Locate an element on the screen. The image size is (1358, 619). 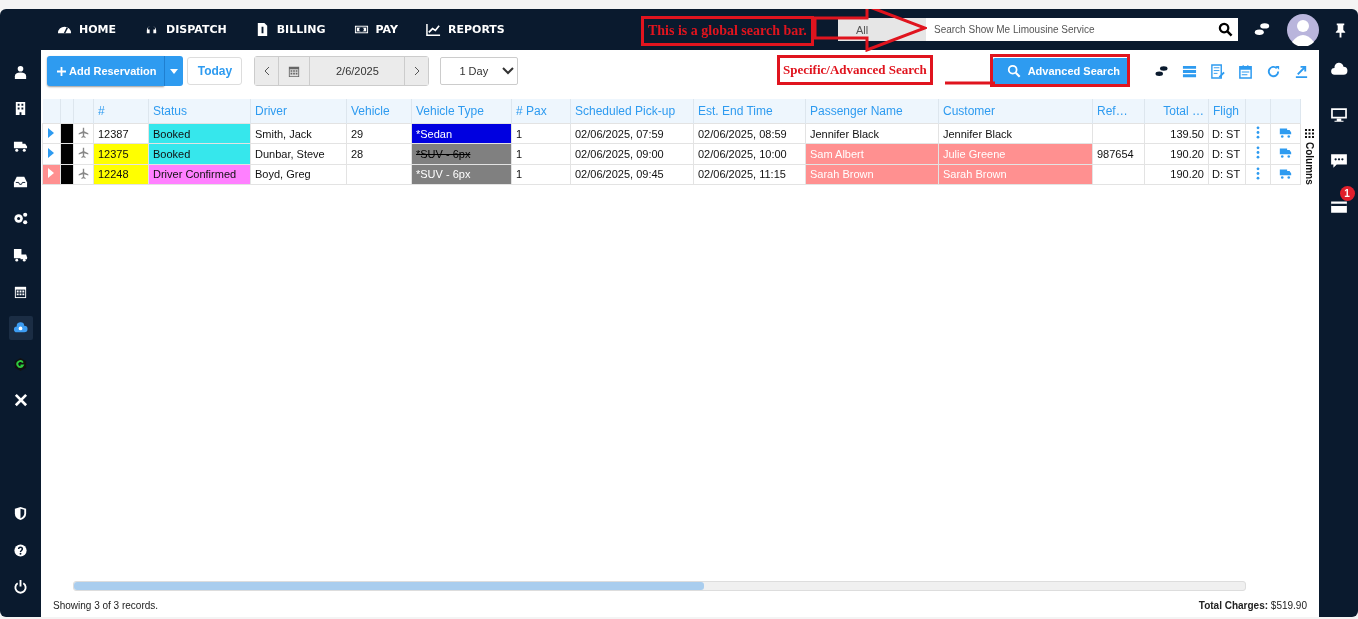
caret-icon is located at coordinates (174, 71).